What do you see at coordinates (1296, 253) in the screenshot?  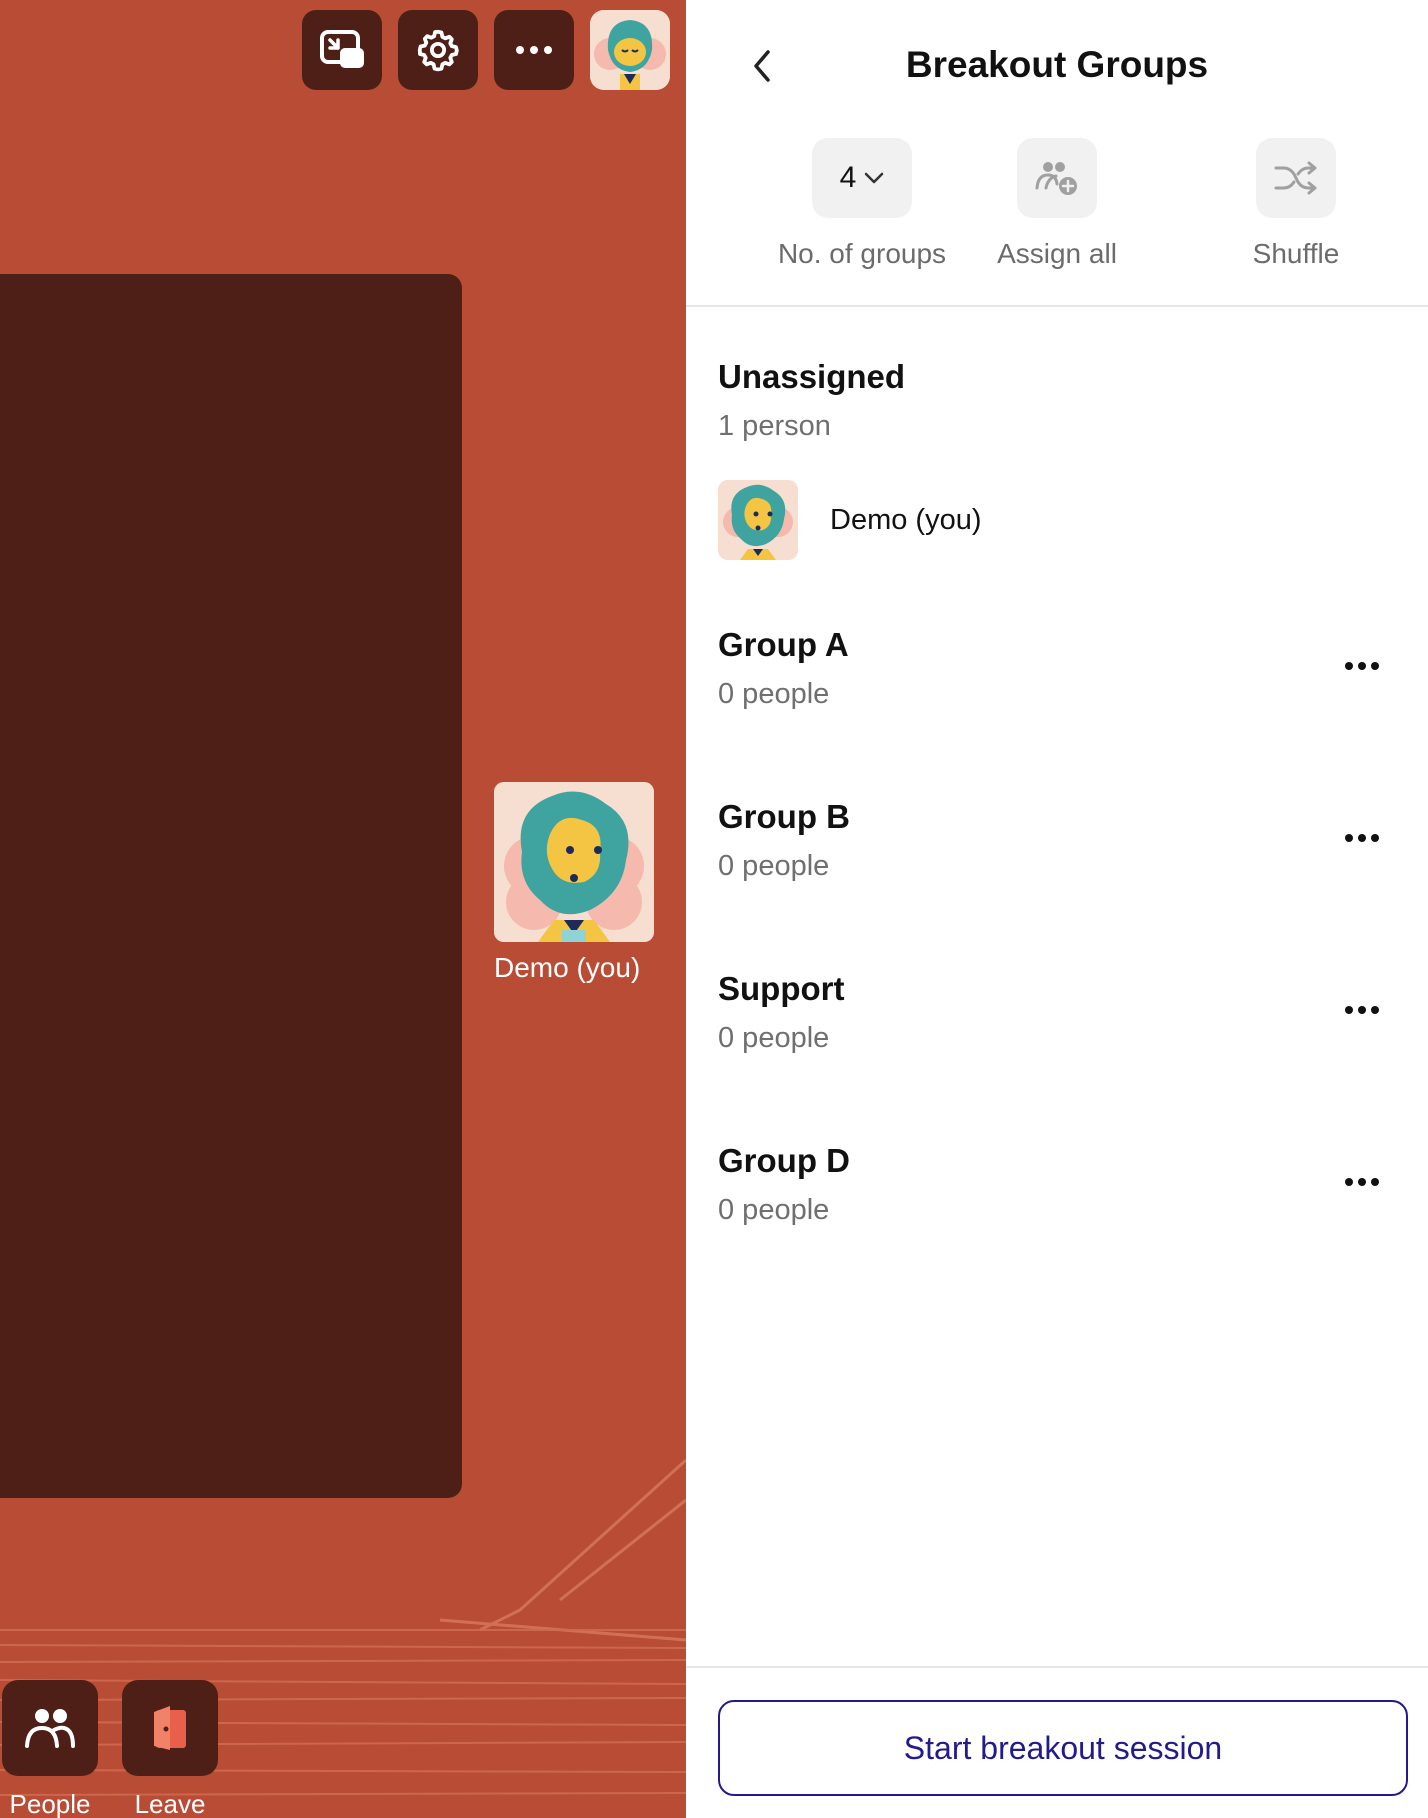 I see `shuffle-label: Shuffle` at bounding box center [1296, 253].